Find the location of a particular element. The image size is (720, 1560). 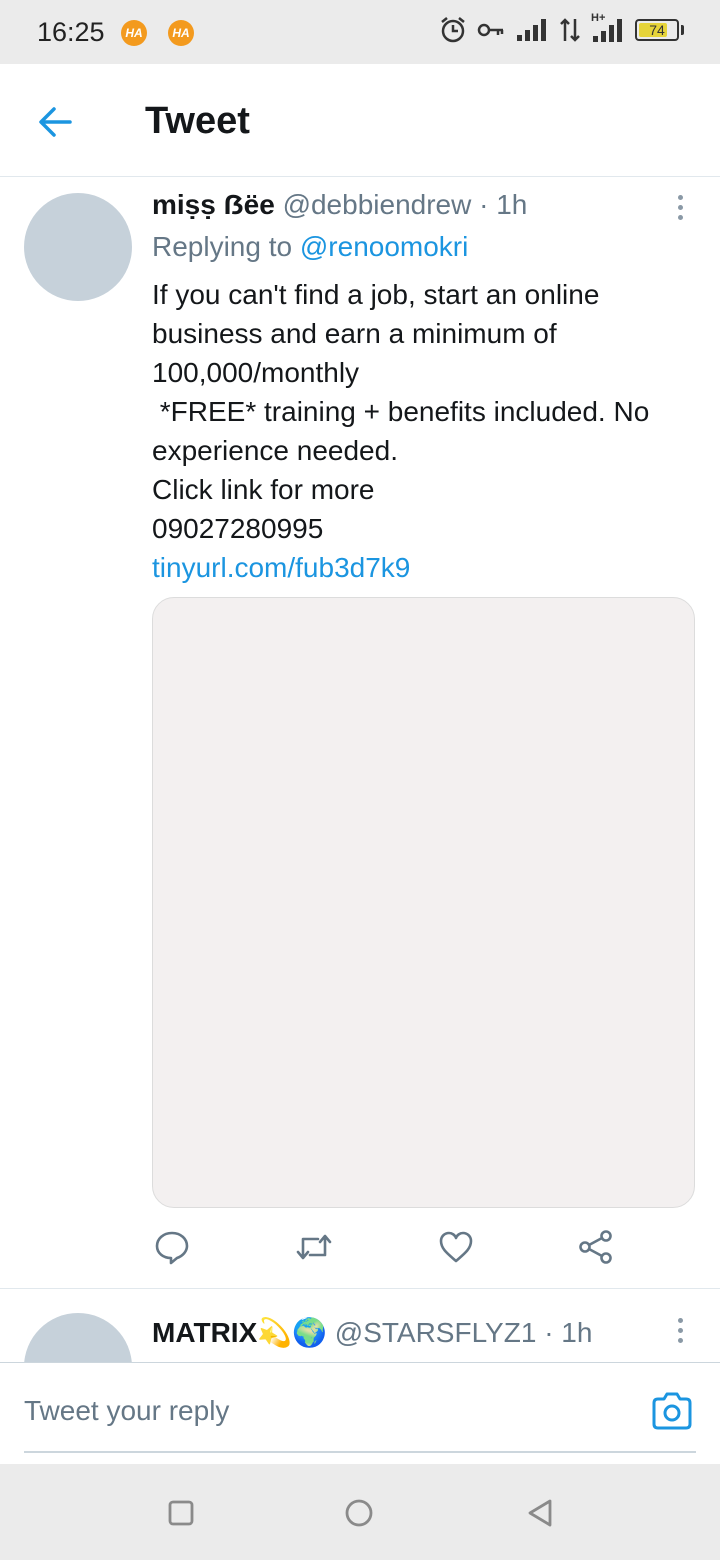

replying-to: Replying to @renoomokri is located at coordinates (310, 247).